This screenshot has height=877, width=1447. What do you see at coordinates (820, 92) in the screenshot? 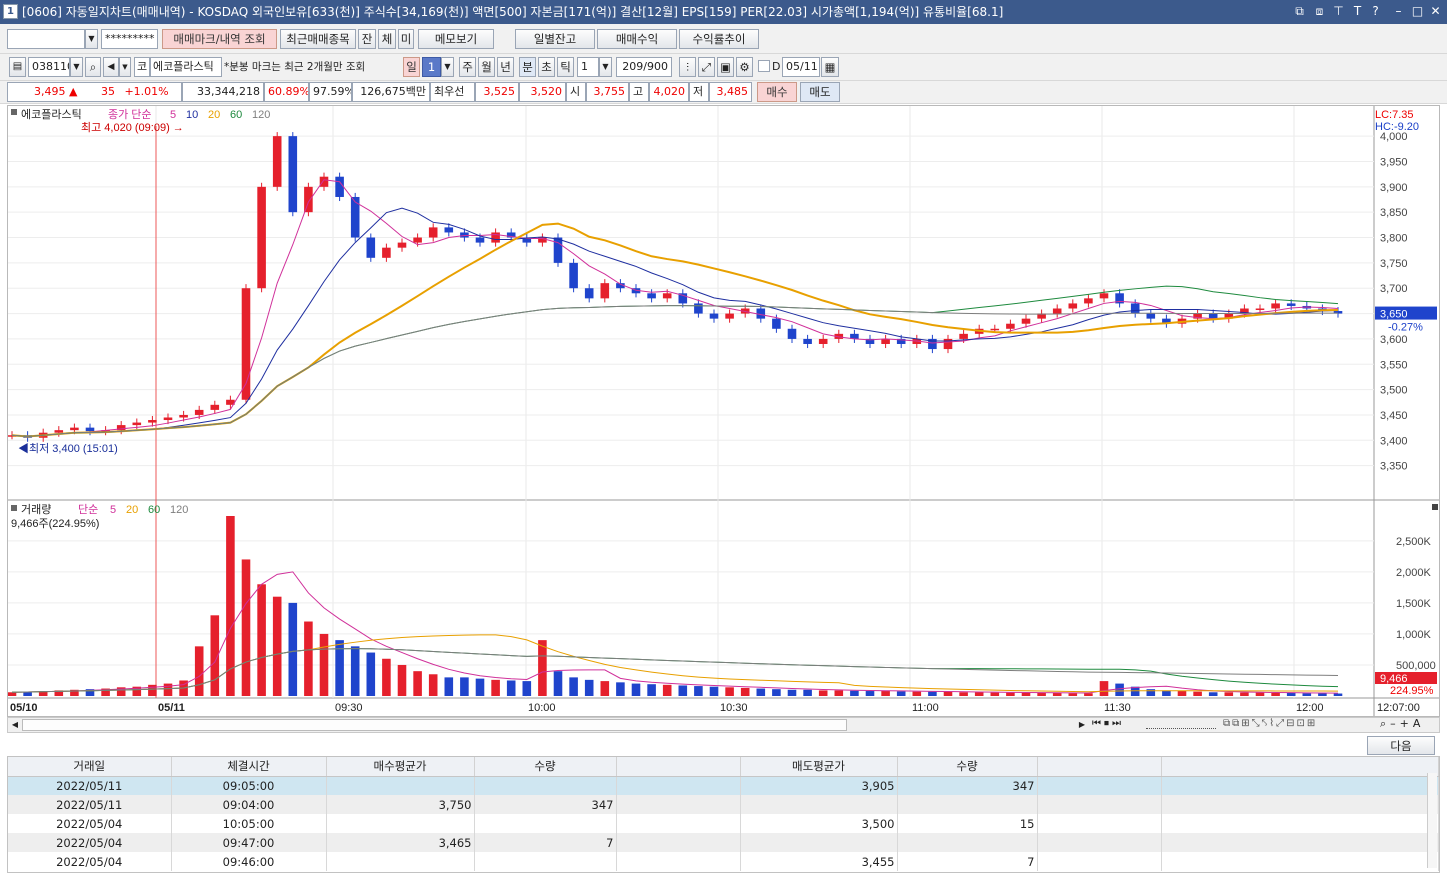
I see `sell-button: 매도` at bounding box center [820, 92].